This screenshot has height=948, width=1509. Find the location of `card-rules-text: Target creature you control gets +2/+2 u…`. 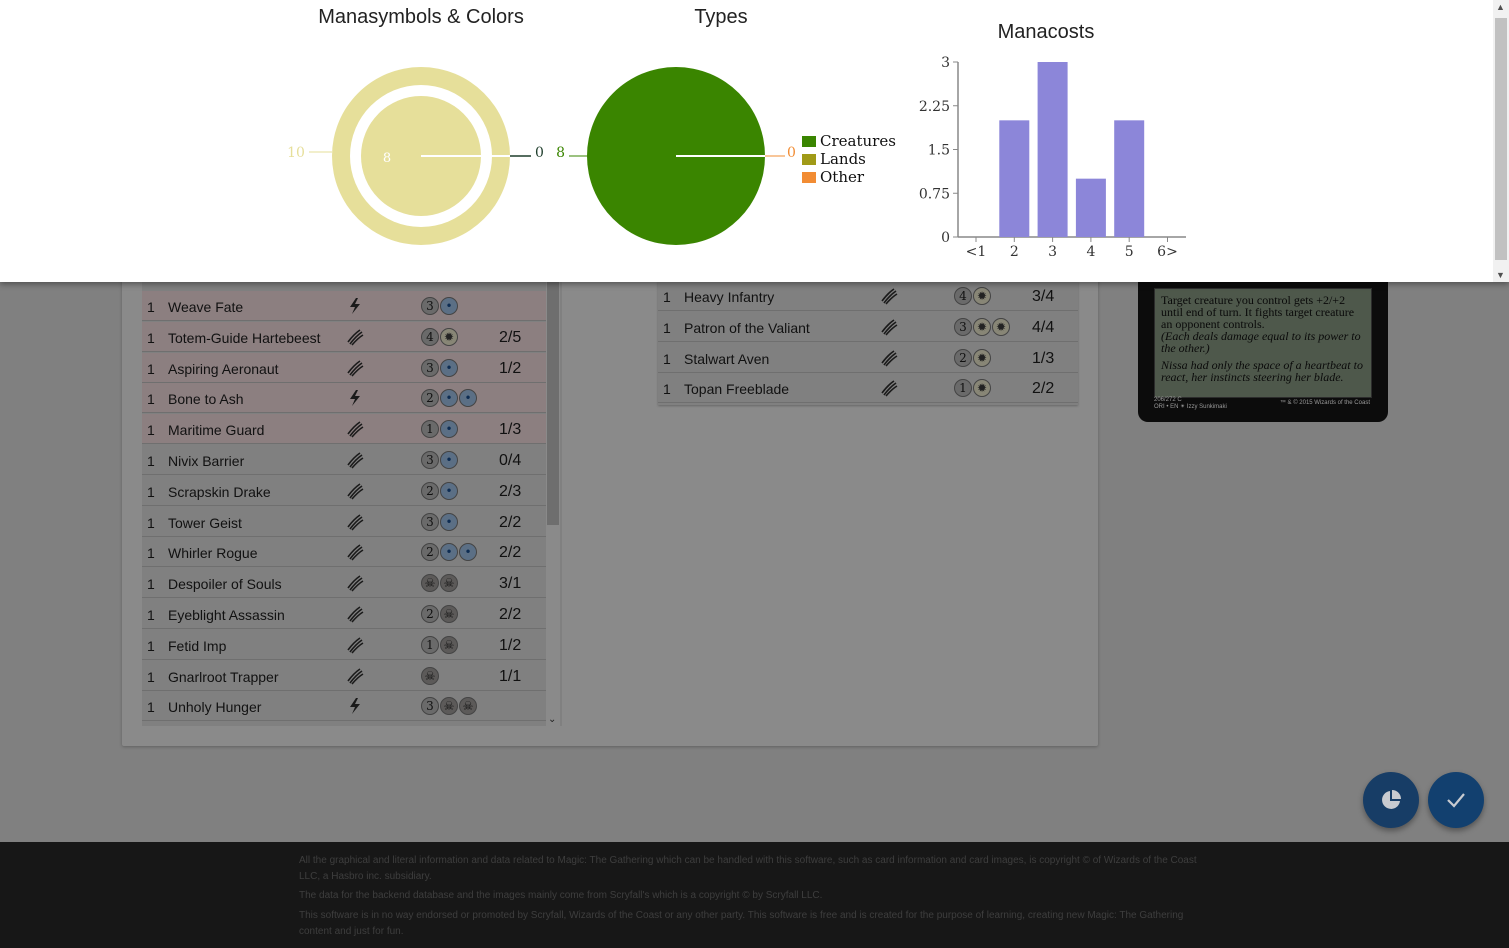

card-rules-text: Target creature you control gets +2/+2 u… is located at coordinates (1258, 312).